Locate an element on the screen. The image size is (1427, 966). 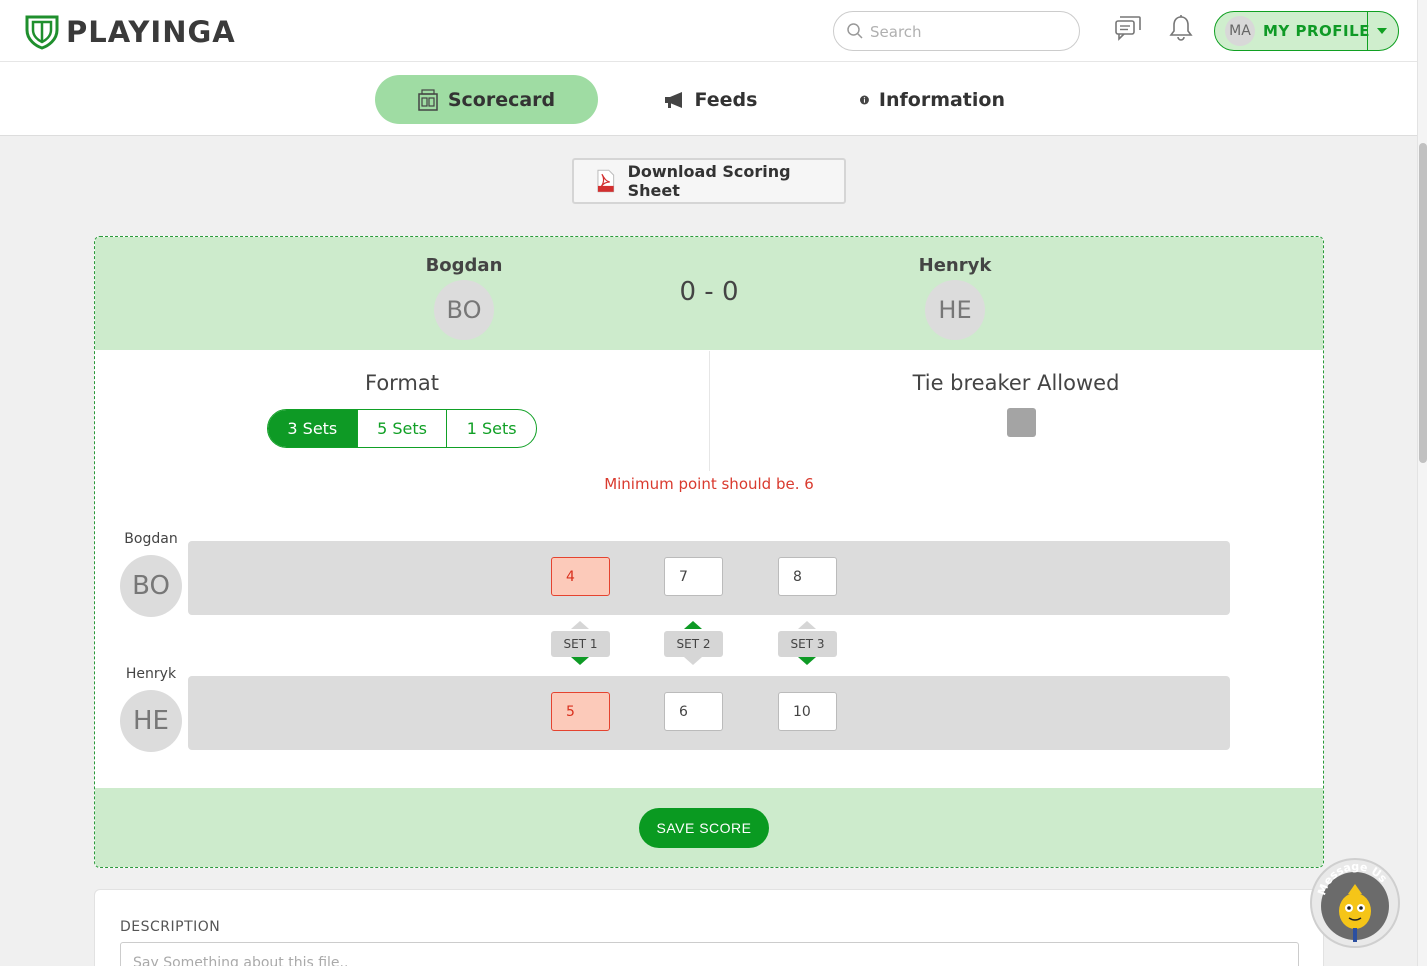
scrollbar-thumb is located at coordinates (1423, 303).